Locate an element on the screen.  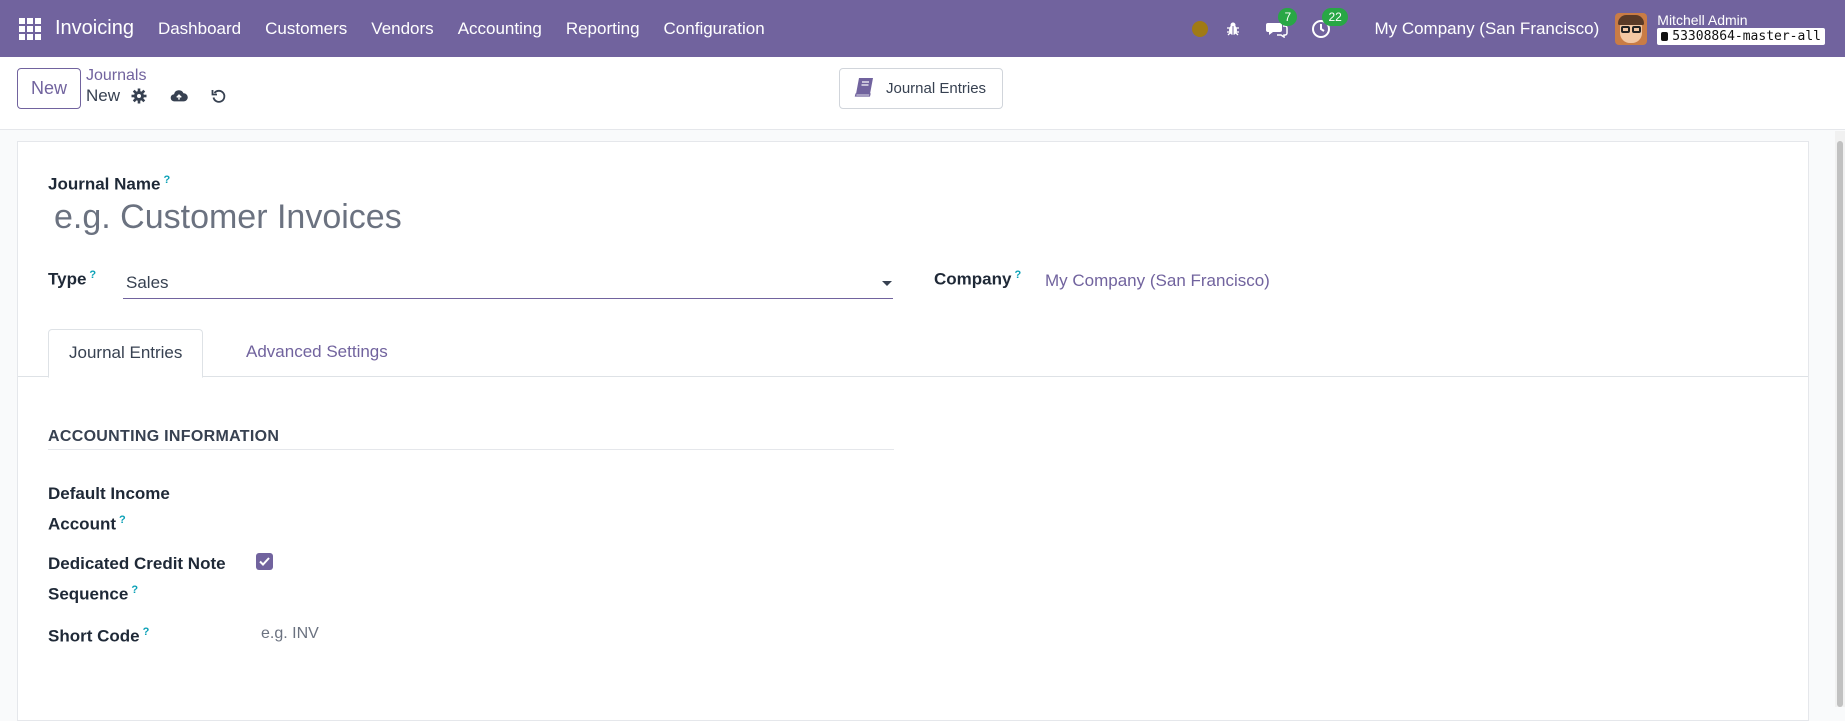
type-label-text: Type is located at coordinates (67, 279).